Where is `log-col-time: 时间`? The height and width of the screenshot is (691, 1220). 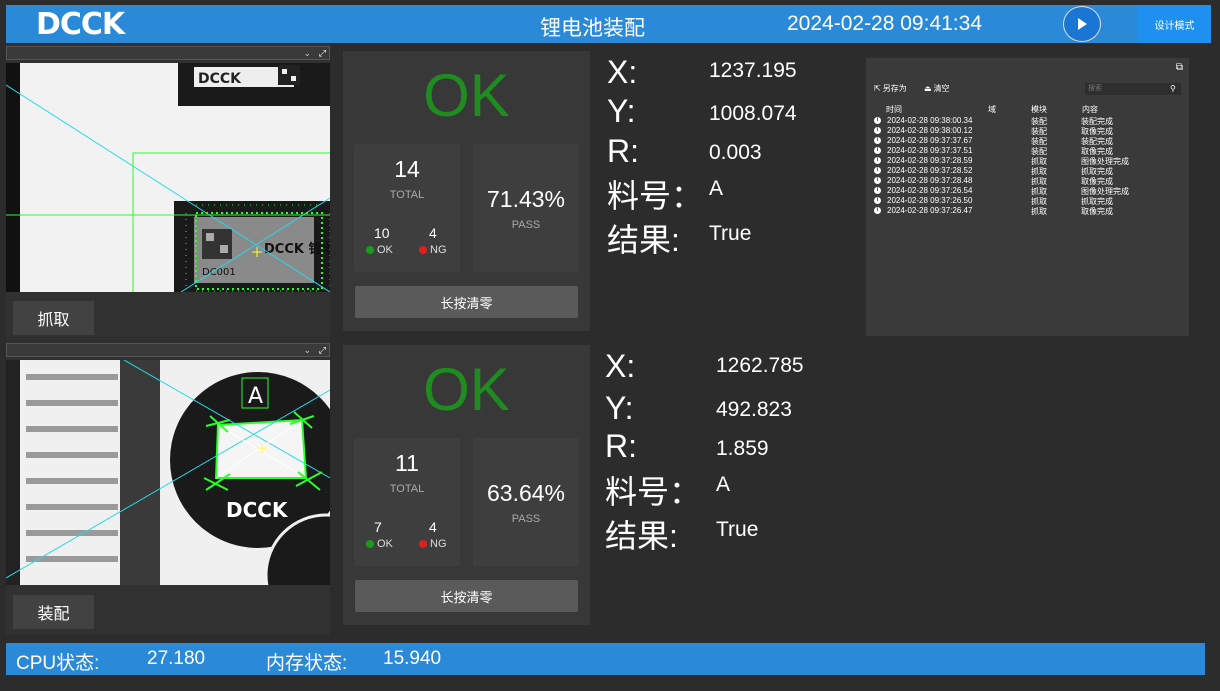 log-col-time: 时间 is located at coordinates (894, 109).